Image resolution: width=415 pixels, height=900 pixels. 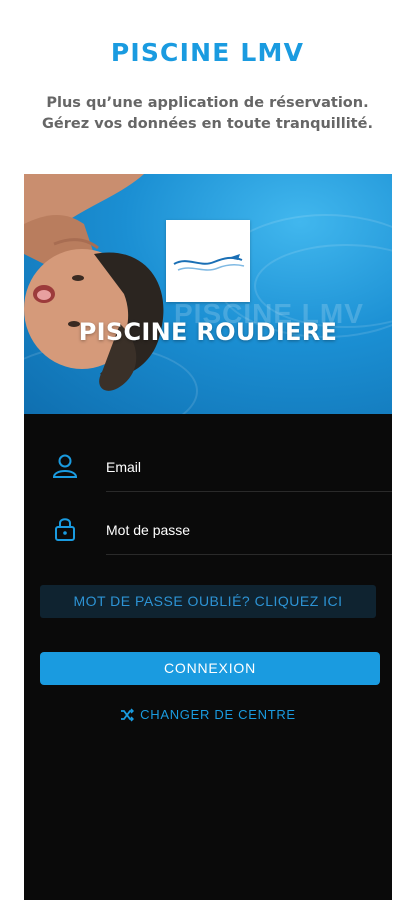 What do you see at coordinates (249, 491) in the screenshot?
I see `email-underline` at bounding box center [249, 491].